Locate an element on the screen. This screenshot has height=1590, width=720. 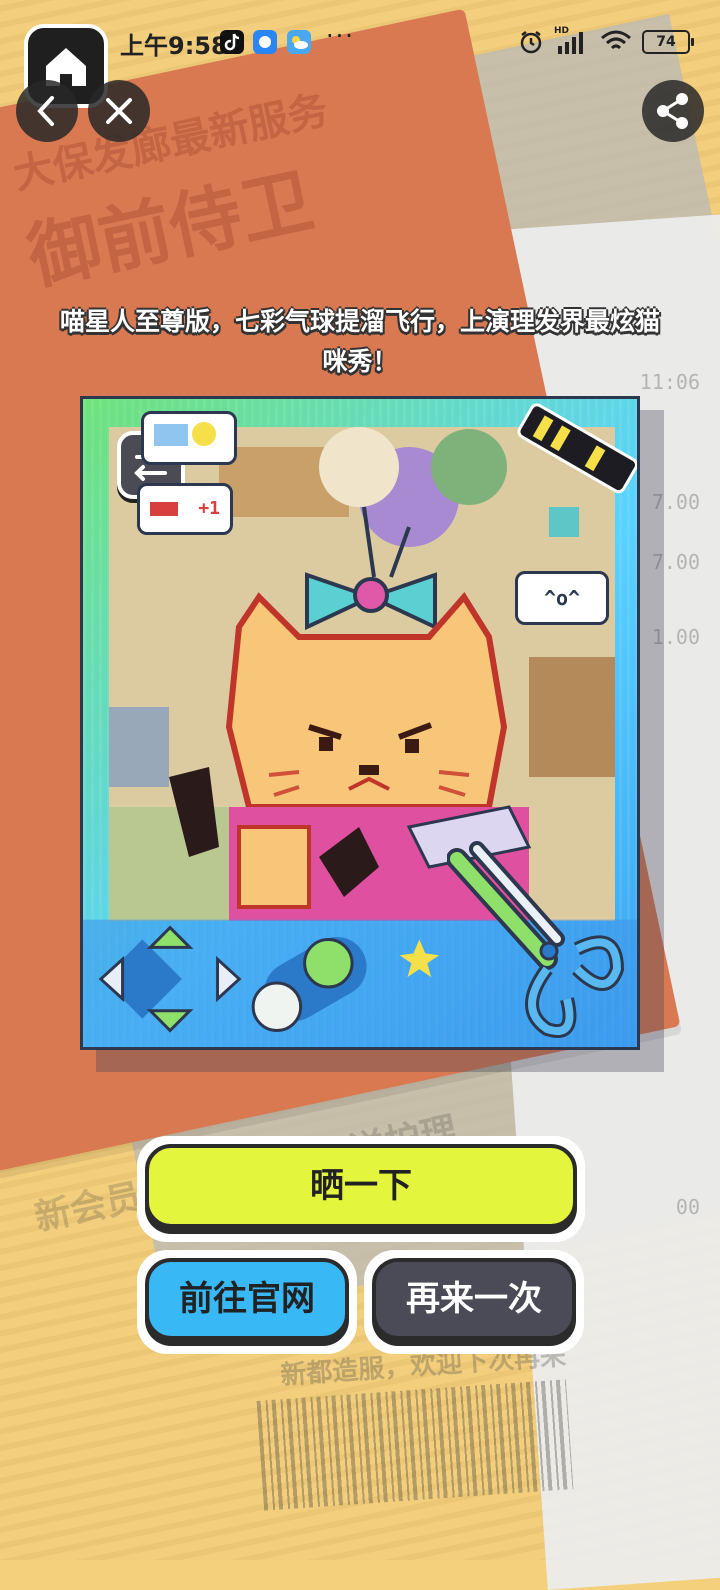
close-button is located at coordinates (119, 111).